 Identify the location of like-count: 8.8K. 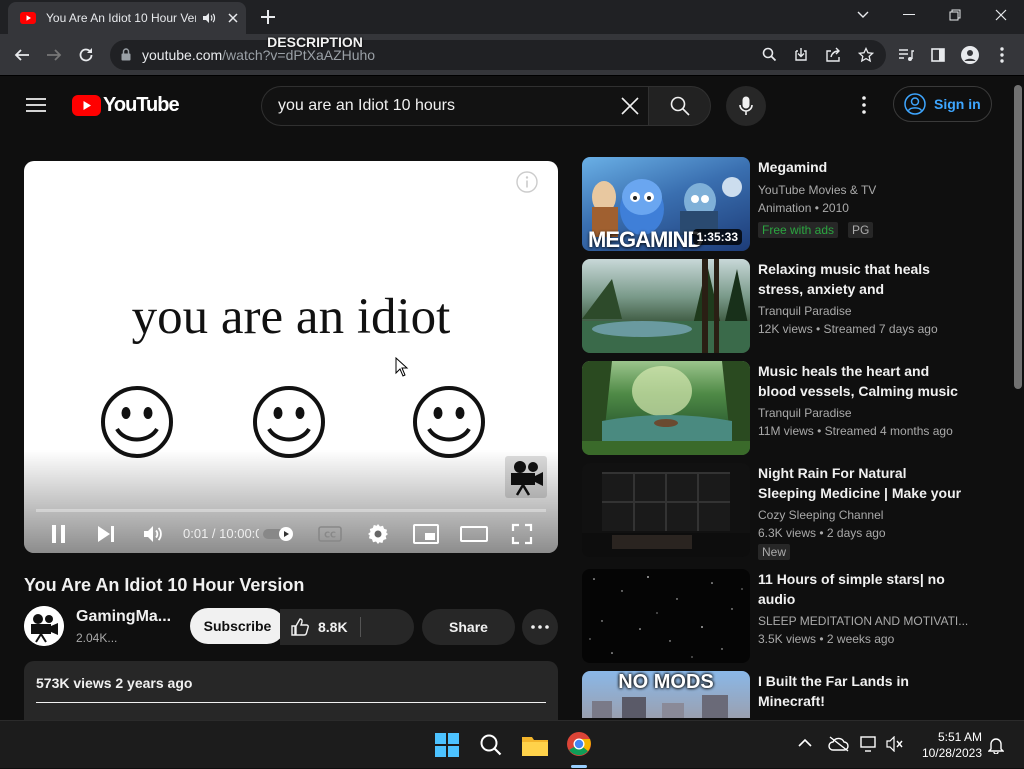
(333, 627).